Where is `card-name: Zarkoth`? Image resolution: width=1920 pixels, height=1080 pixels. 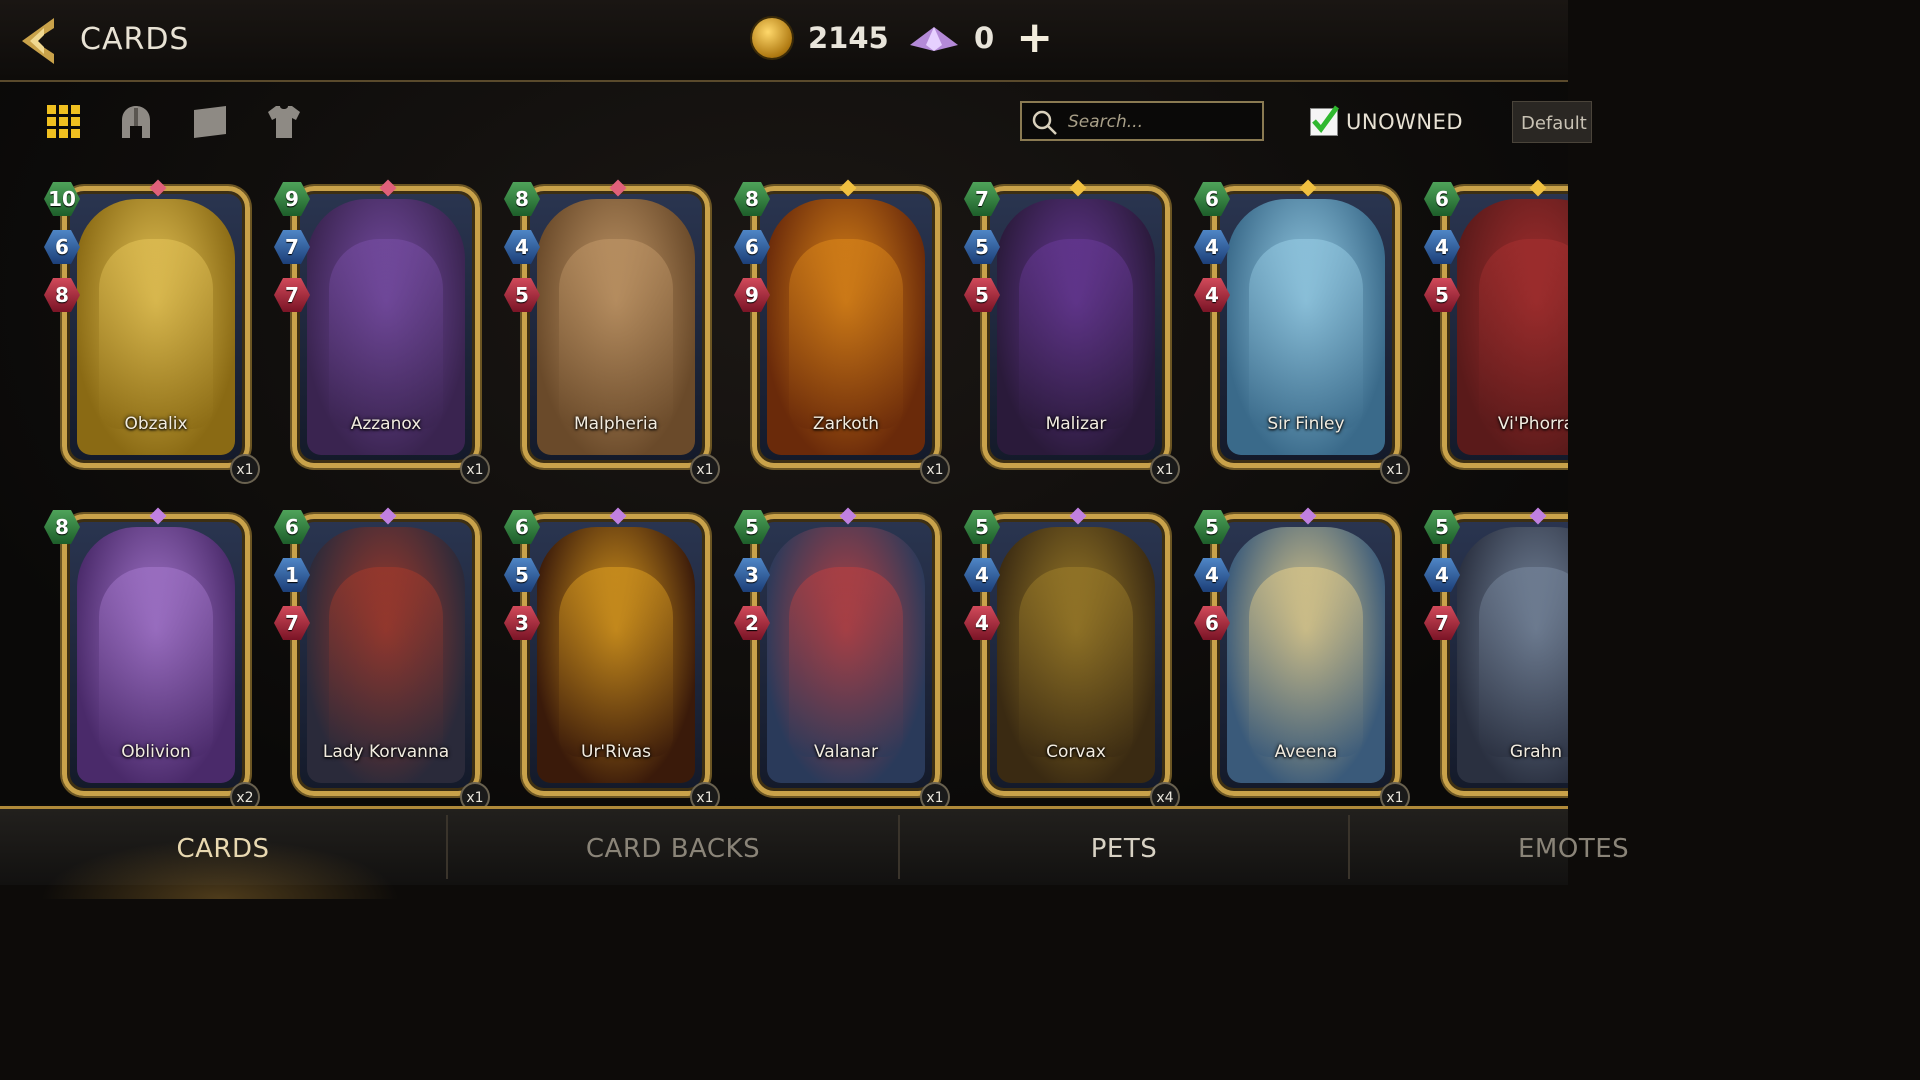 card-name: Zarkoth is located at coordinates (846, 424).